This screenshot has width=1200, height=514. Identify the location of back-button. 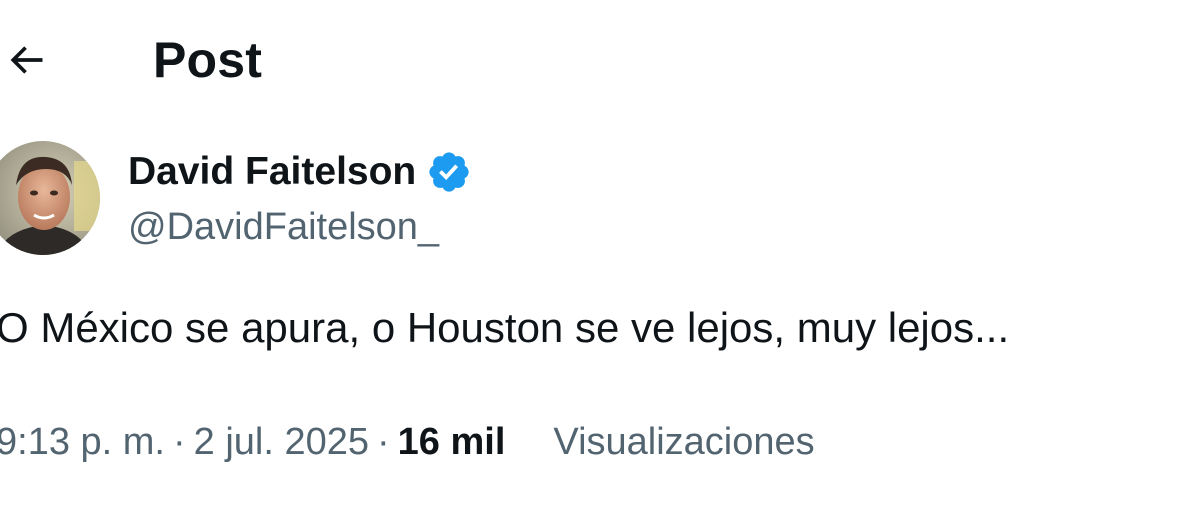
(26, 60).